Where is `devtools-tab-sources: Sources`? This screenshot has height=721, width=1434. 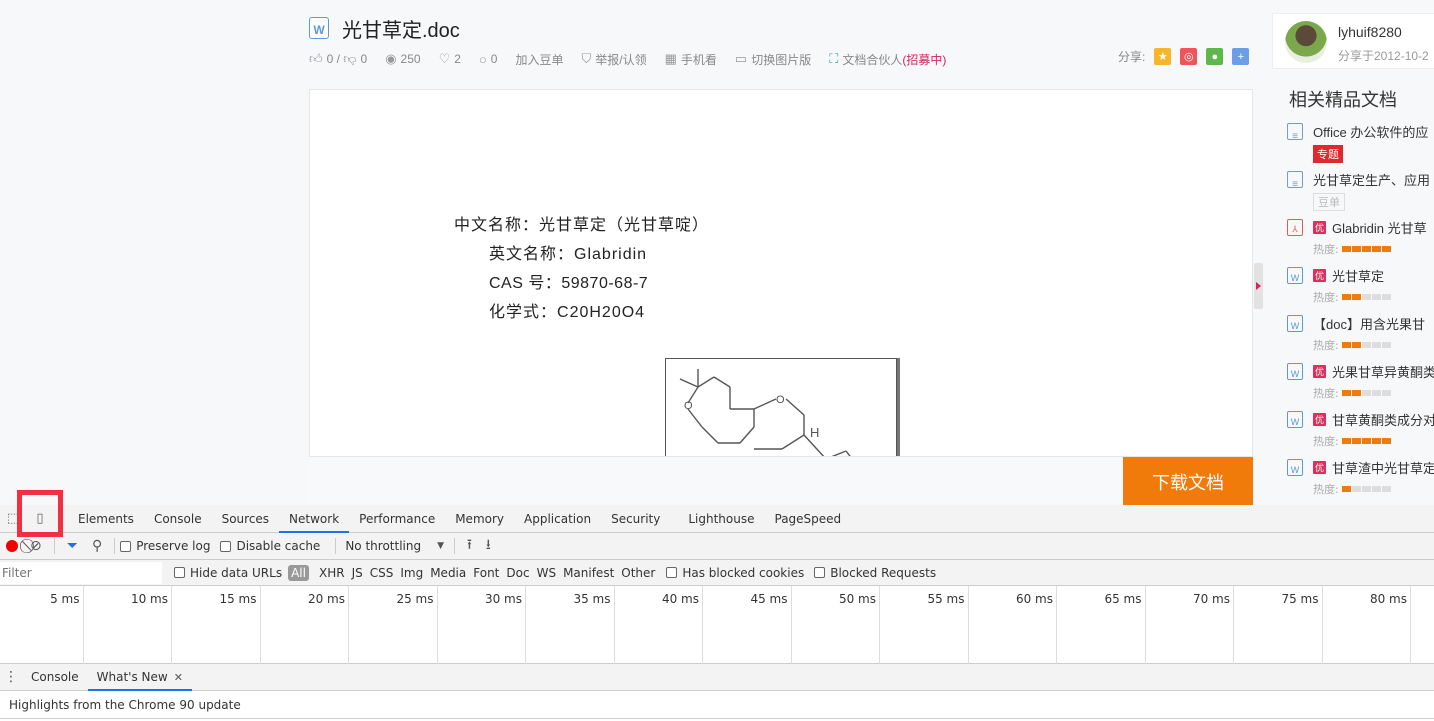
devtools-tab-sources: Sources is located at coordinates (245, 518).